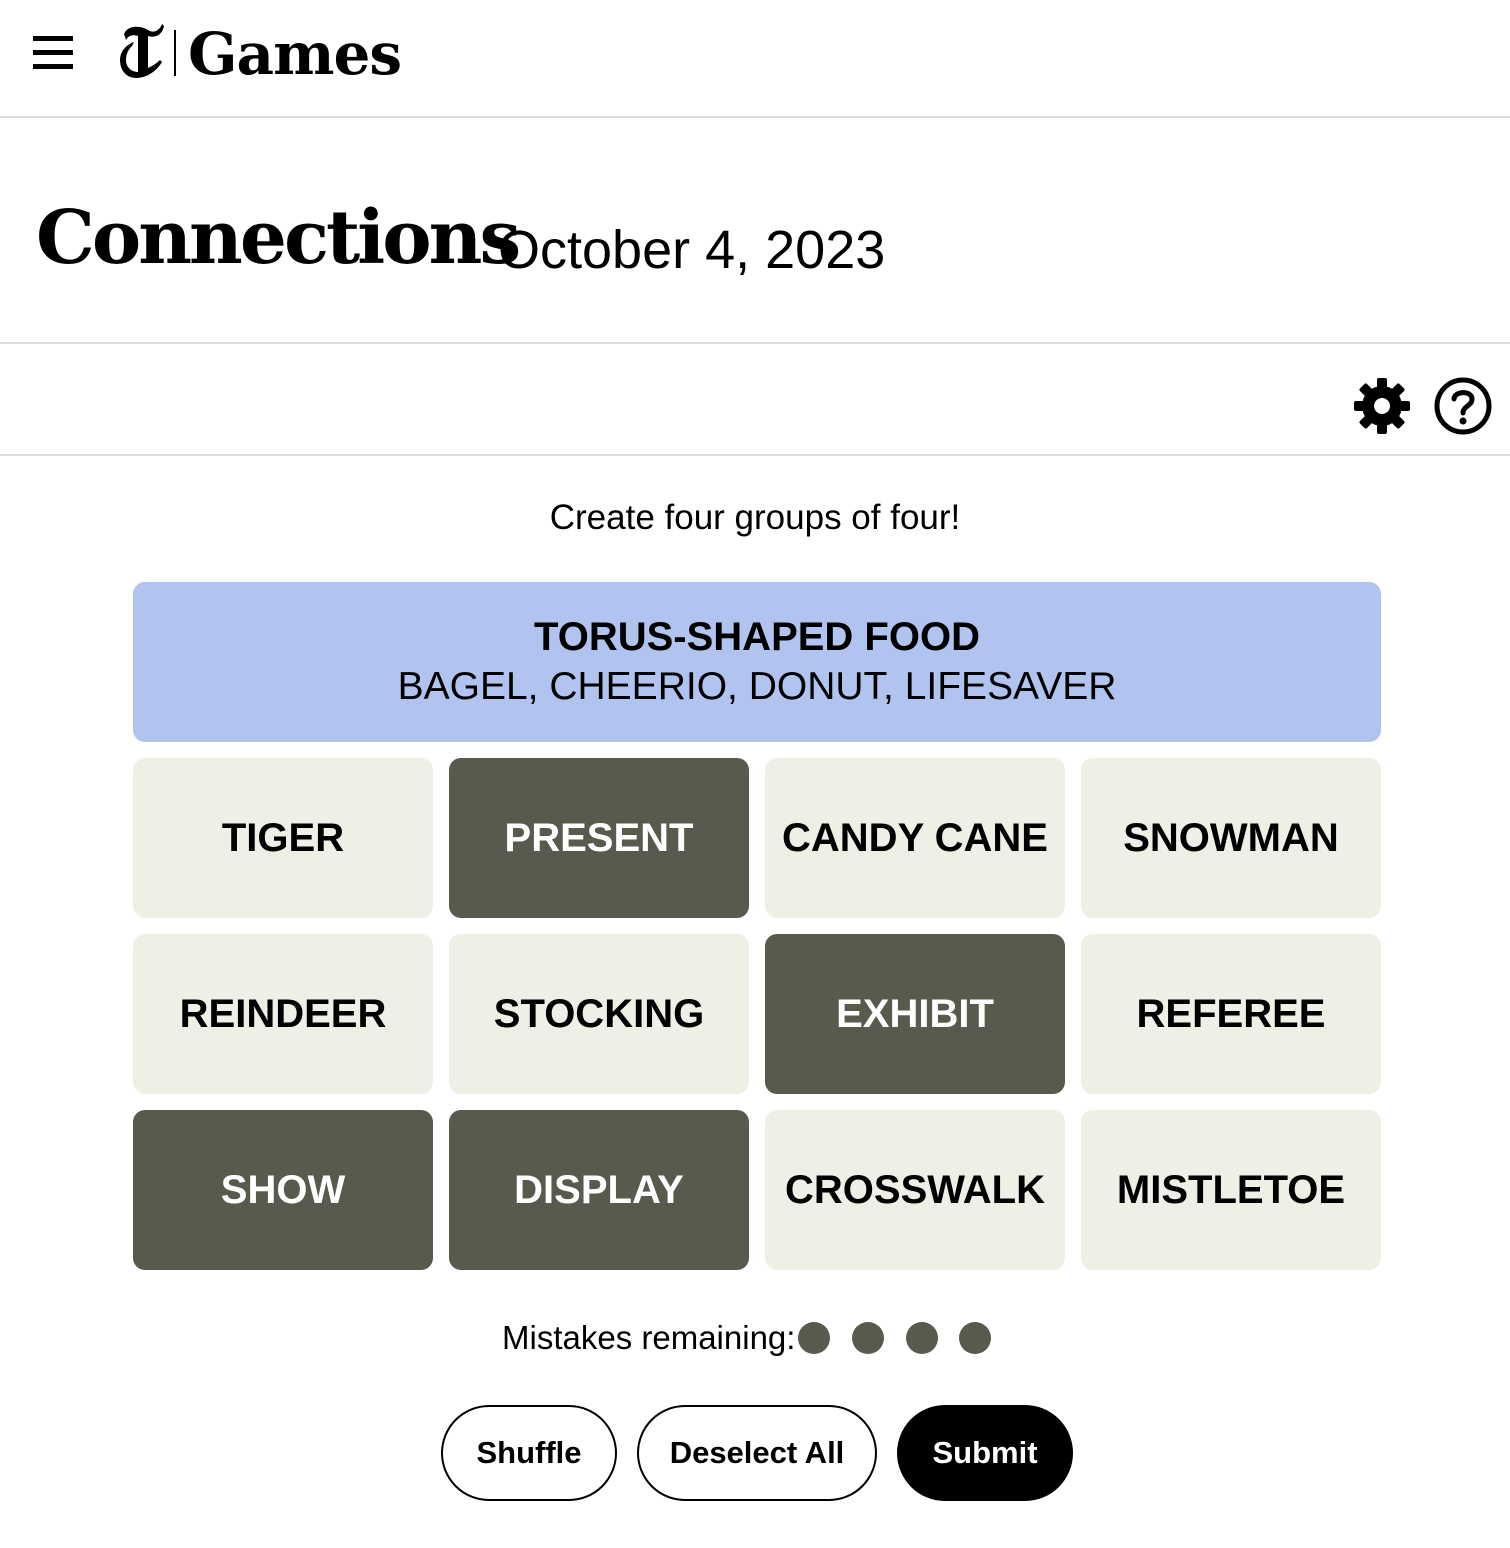 The height and width of the screenshot is (1548, 1510). What do you see at coordinates (1231, 1190) in the screenshot?
I see `word-tile: MISTLETOE` at bounding box center [1231, 1190].